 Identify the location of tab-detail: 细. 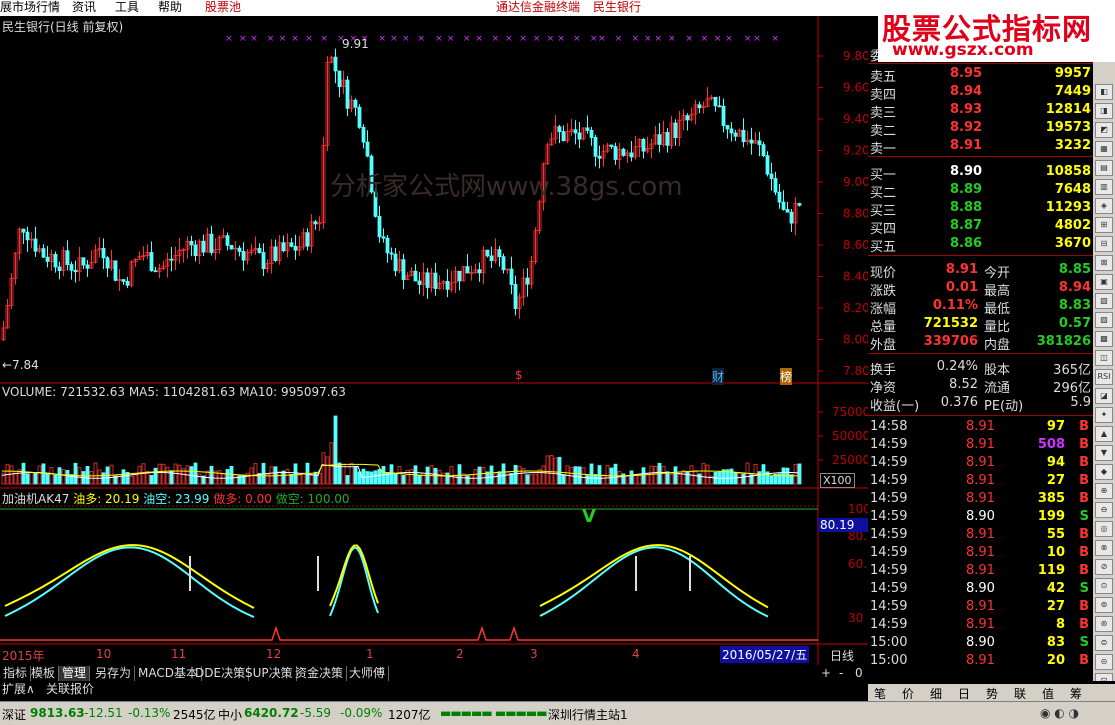
(936, 693).